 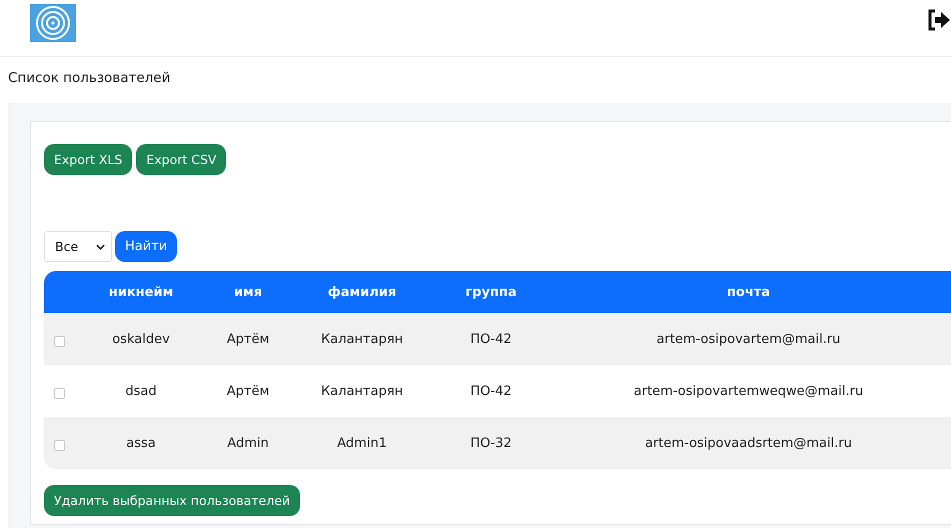 I want to click on logo-icon, so click(x=53, y=23).